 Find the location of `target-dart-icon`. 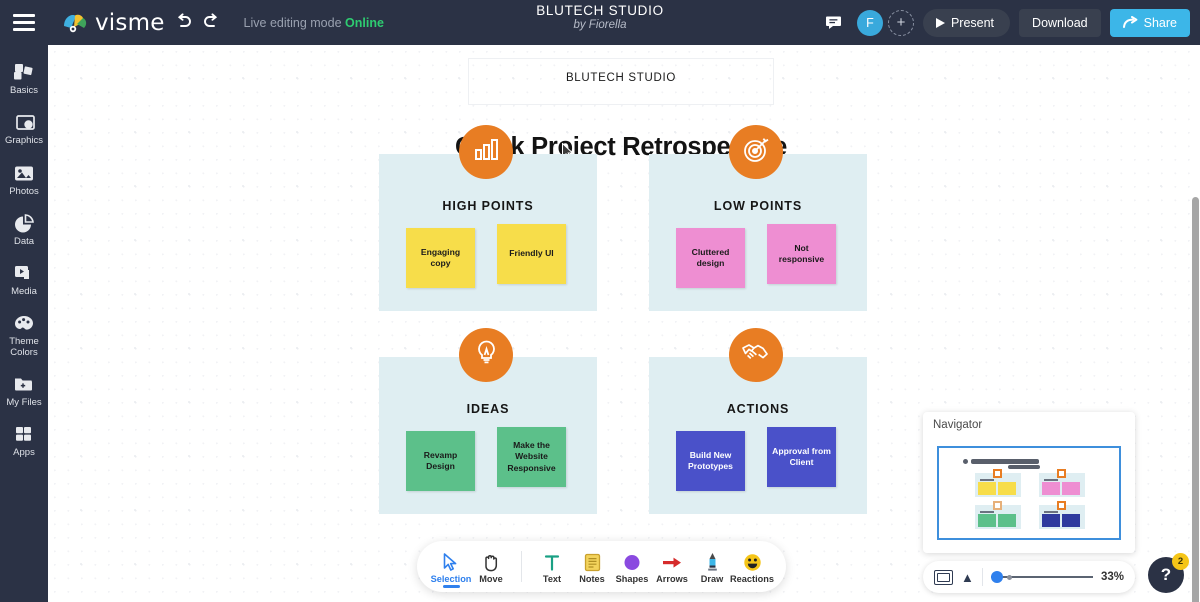

target-dart-icon is located at coordinates (756, 152).